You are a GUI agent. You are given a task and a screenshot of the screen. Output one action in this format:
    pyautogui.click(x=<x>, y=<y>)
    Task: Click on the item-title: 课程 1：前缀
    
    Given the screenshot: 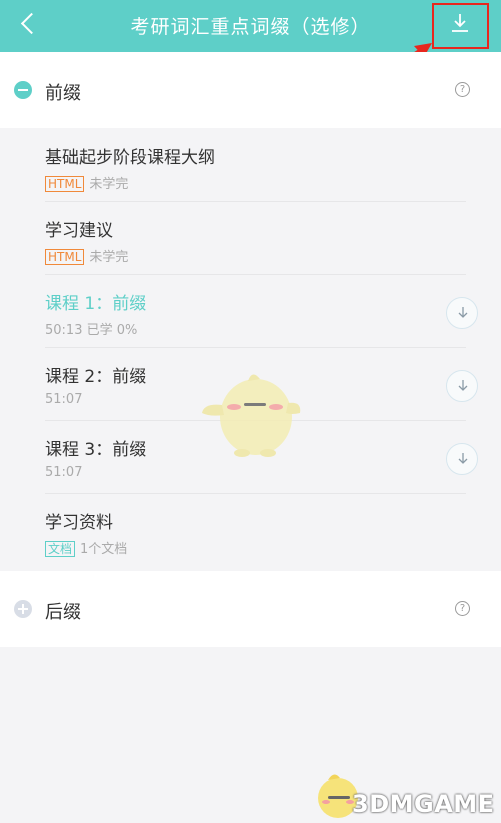 What is the action you would take?
    pyautogui.click(x=96, y=304)
    